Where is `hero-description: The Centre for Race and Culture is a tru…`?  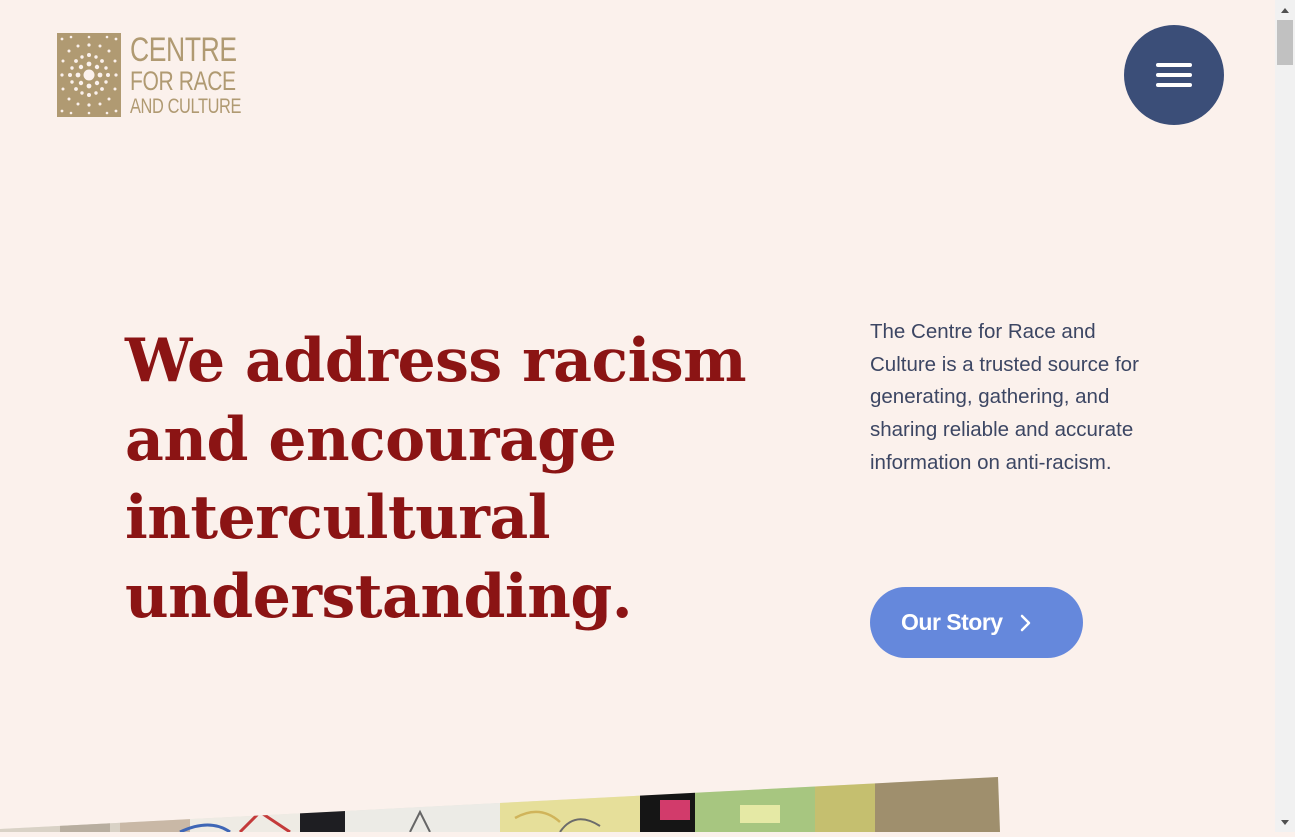
hero-description: The Centre for Race and Culture is a tru… is located at coordinates (1004, 397).